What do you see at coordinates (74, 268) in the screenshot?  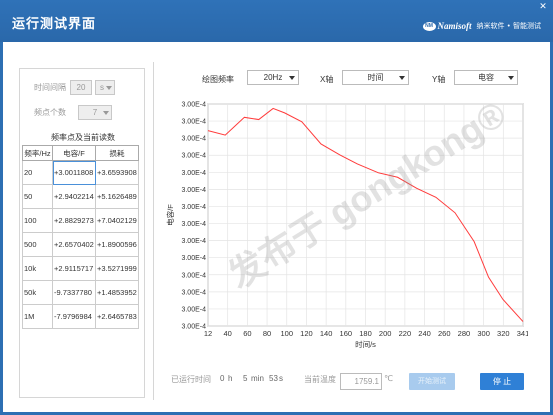 I see `capacitance-cell: +2.9115717` at bounding box center [74, 268].